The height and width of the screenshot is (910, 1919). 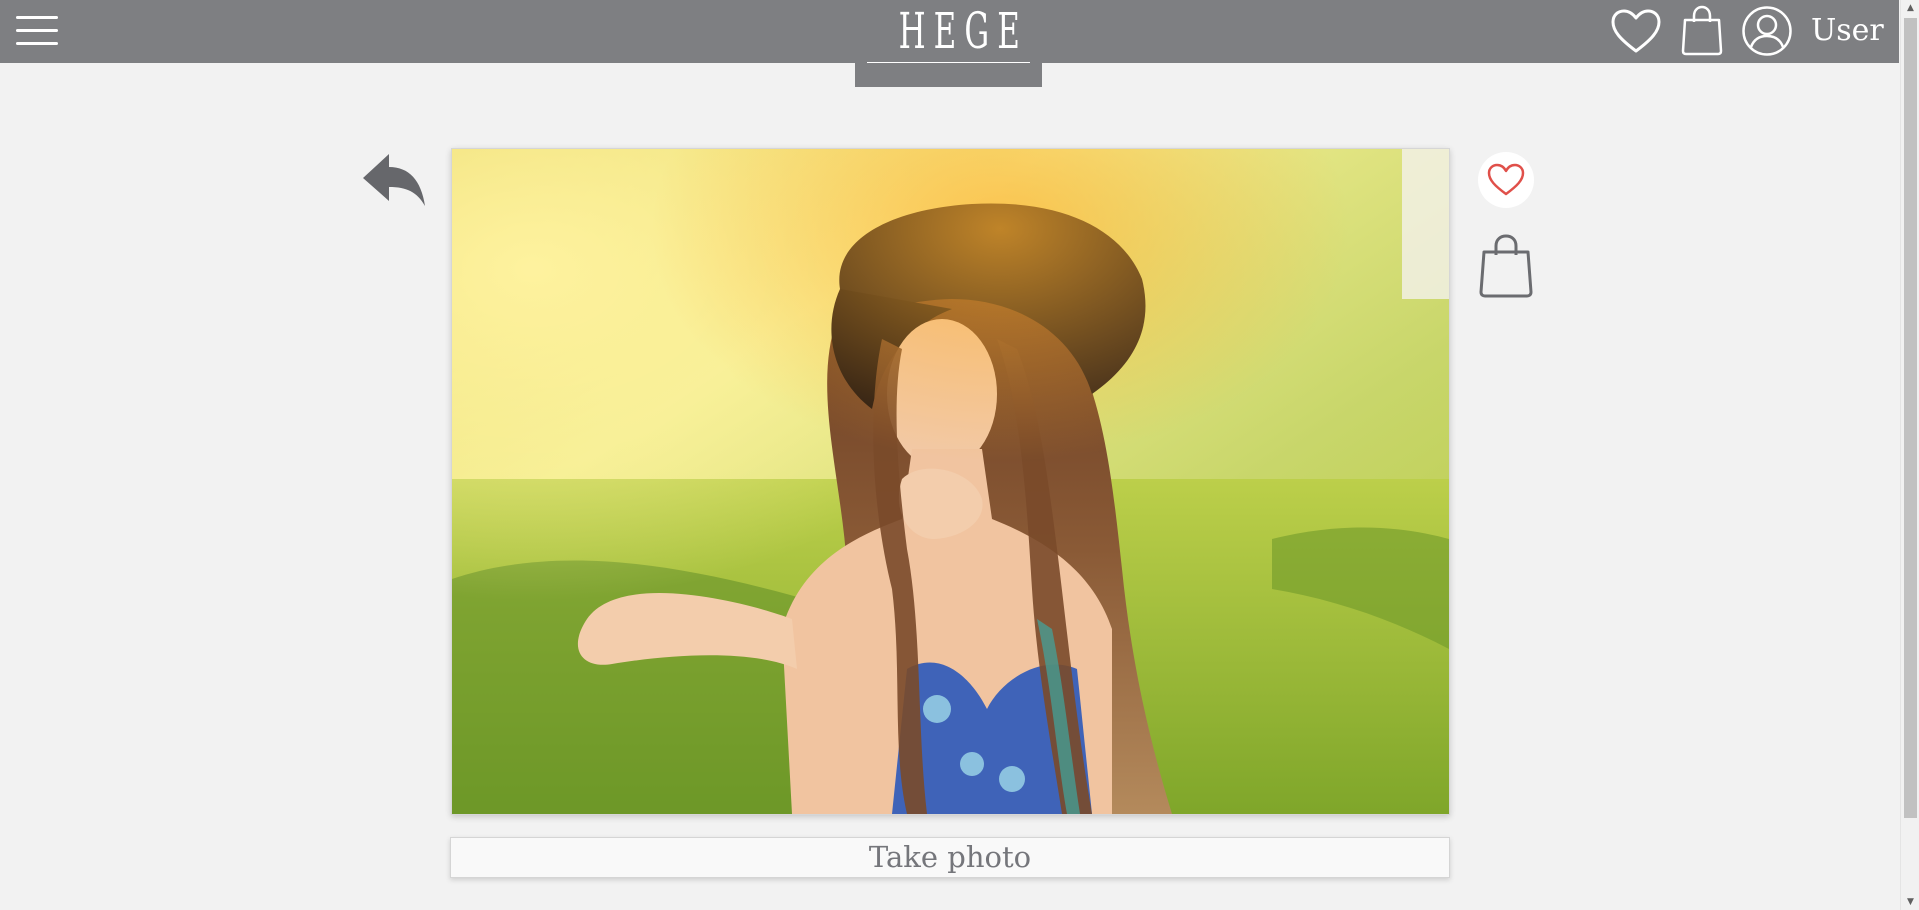 What do you see at coordinates (1910, 8) in the screenshot?
I see `scroll-up-arrow-icon: ▲` at bounding box center [1910, 8].